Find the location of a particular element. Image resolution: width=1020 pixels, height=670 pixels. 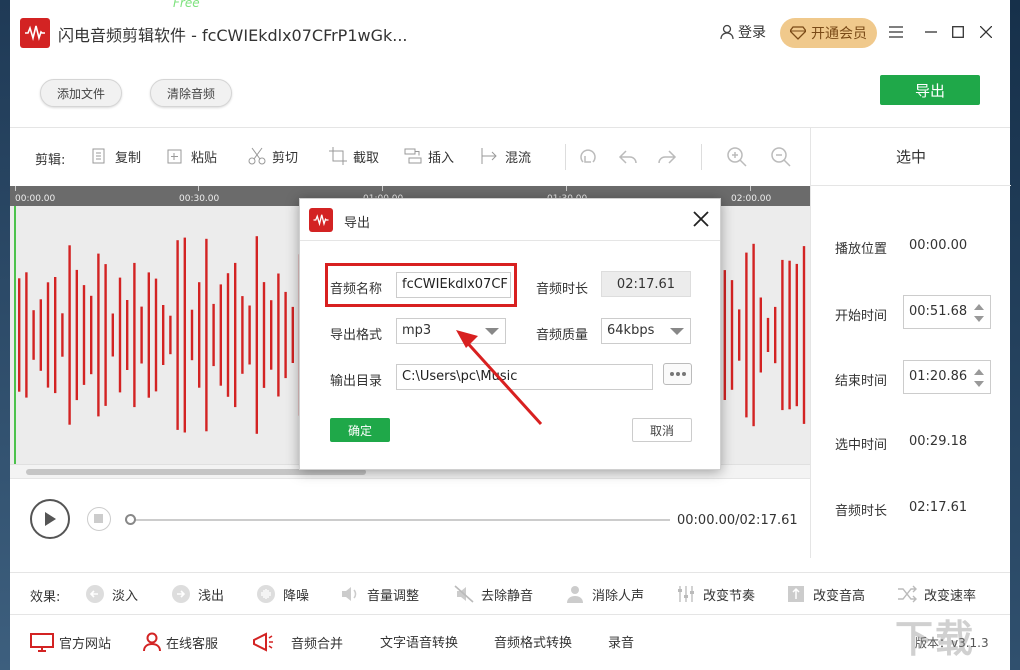

edit-toolbar: 剪辑: 复制 粘贴 剪切 截取 插入 混流 is located at coordinates (410, 157).